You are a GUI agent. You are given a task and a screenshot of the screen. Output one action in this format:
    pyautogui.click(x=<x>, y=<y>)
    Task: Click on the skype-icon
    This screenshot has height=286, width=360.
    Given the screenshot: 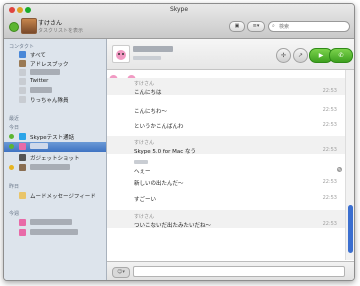 What is the action you would take?
    pyautogui.click(x=22, y=136)
    